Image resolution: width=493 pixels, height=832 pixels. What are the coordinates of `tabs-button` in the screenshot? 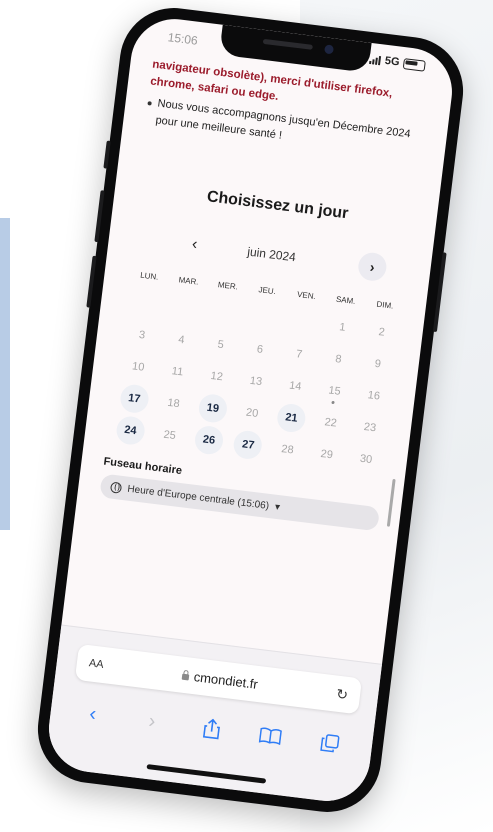 It's located at (329, 743).